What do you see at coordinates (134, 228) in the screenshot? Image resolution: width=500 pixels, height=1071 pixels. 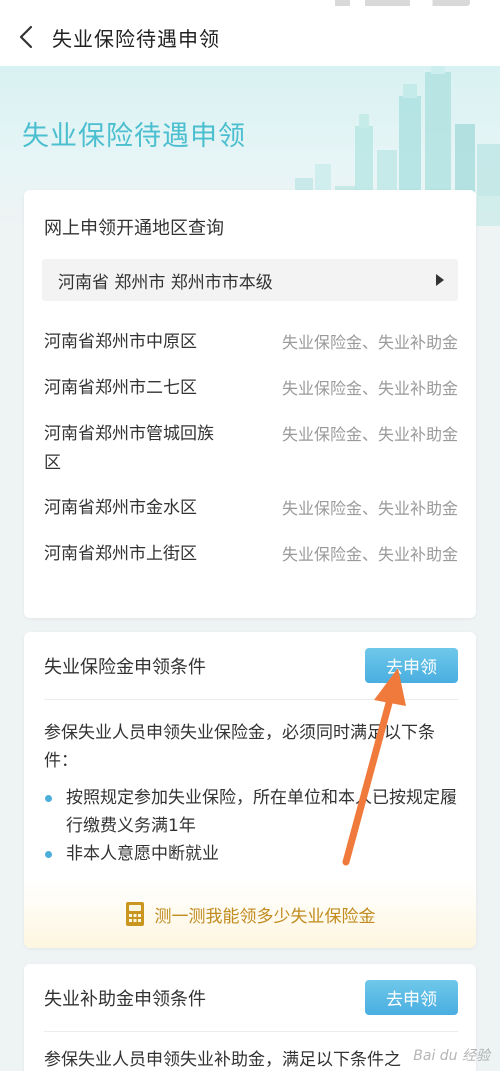 I see `region-query-title: 网上申领开通地区查询` at bounding box center [134, 228].